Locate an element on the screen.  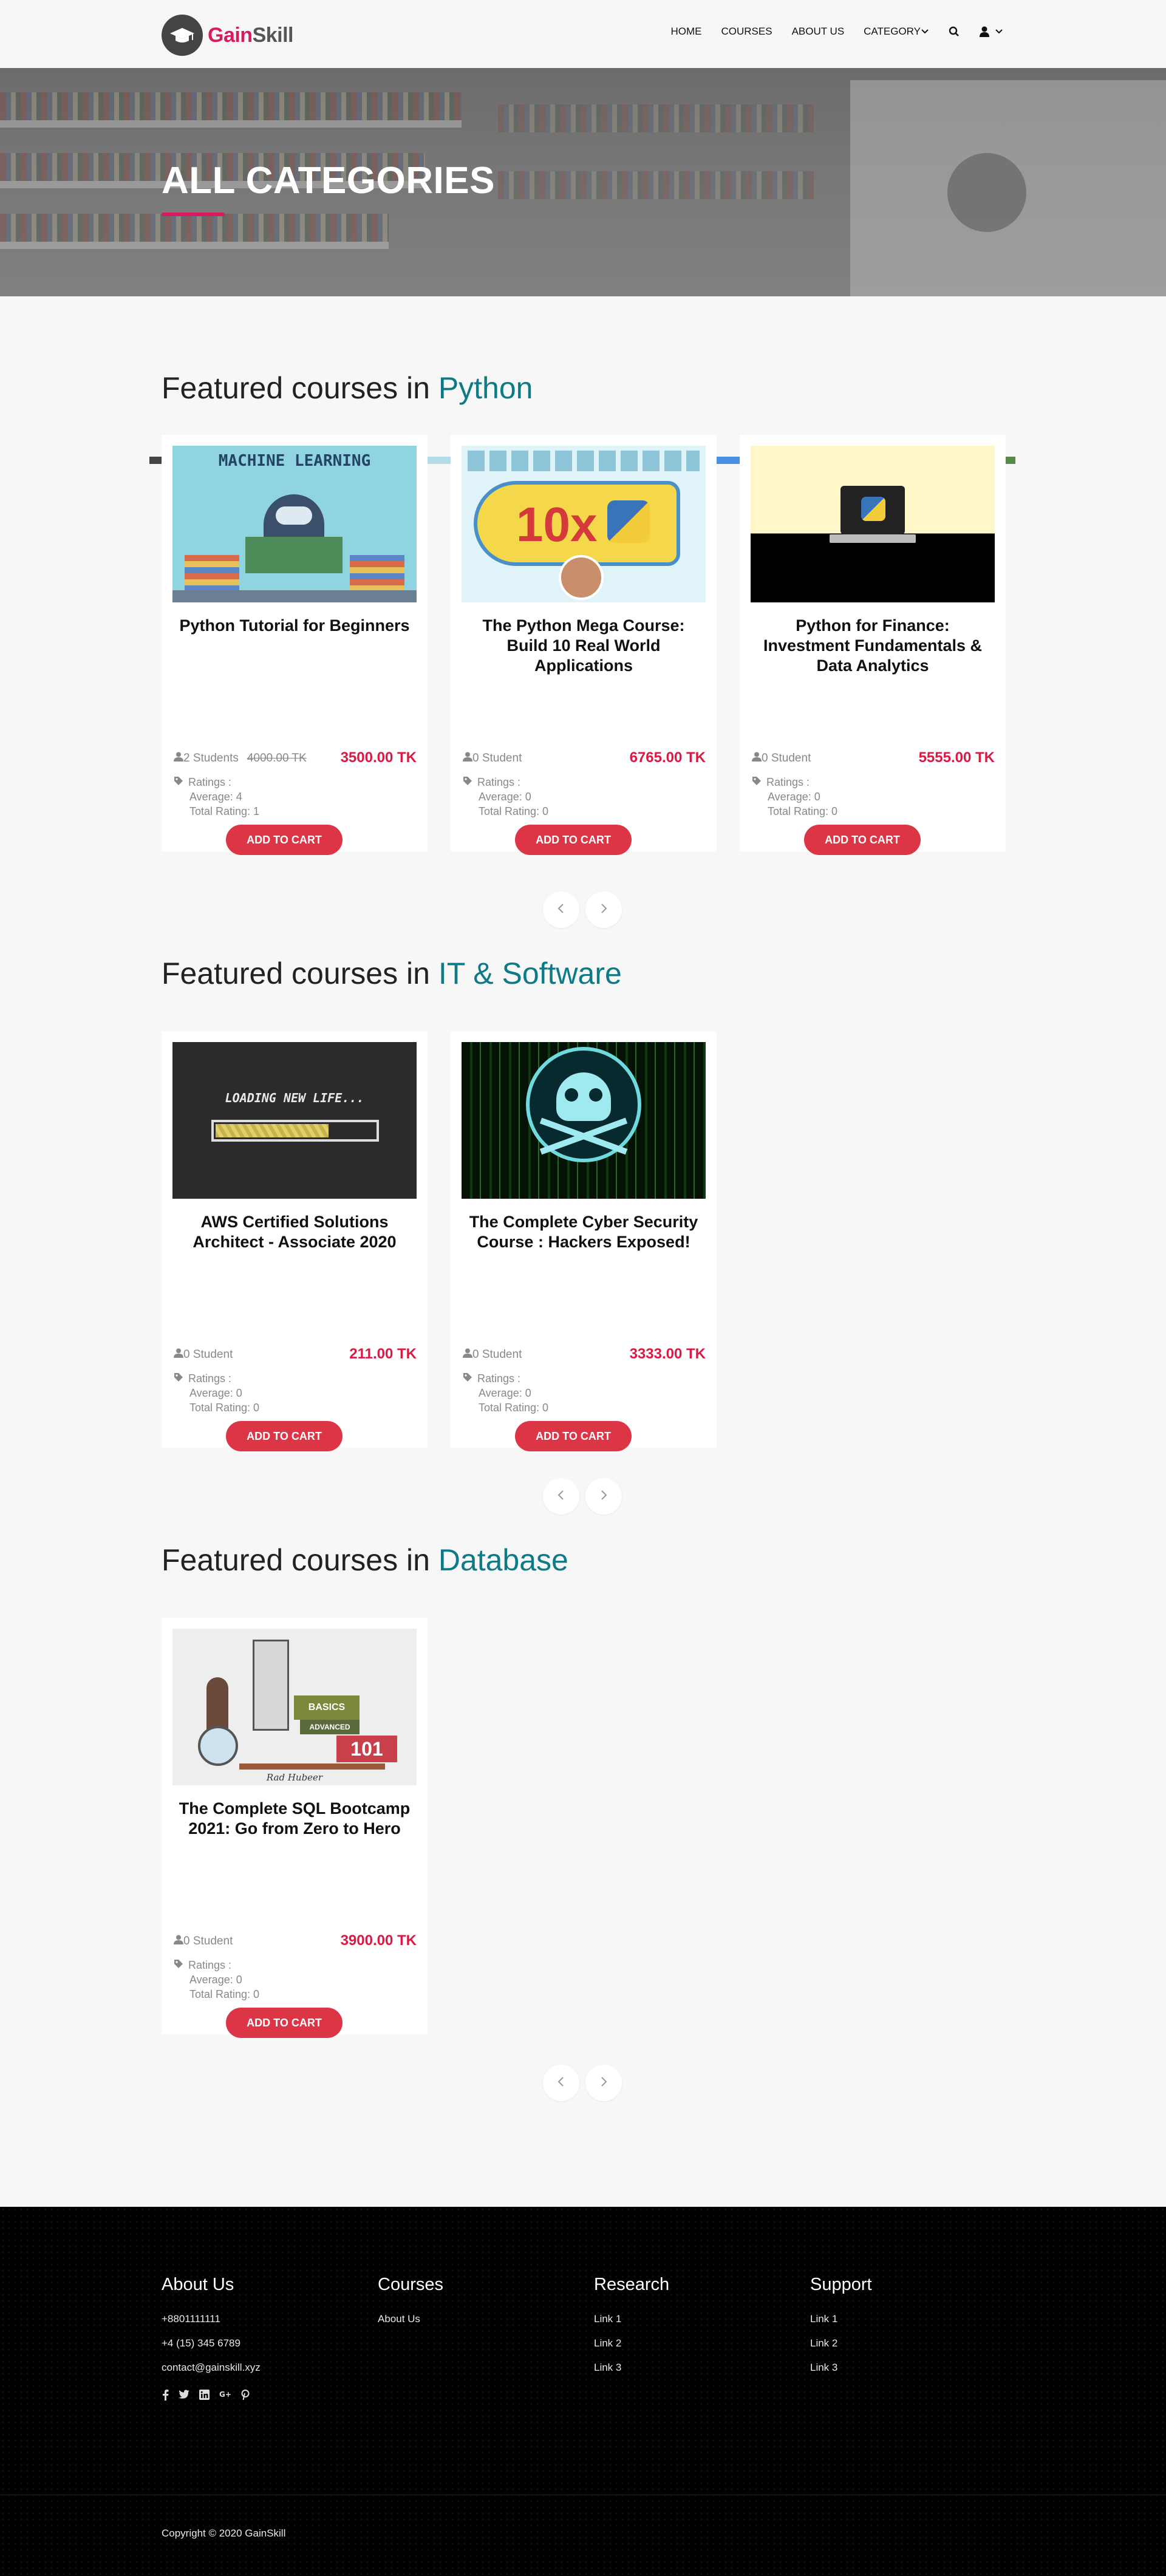
chevron-left-icon is located at coordinates (561, 1497).